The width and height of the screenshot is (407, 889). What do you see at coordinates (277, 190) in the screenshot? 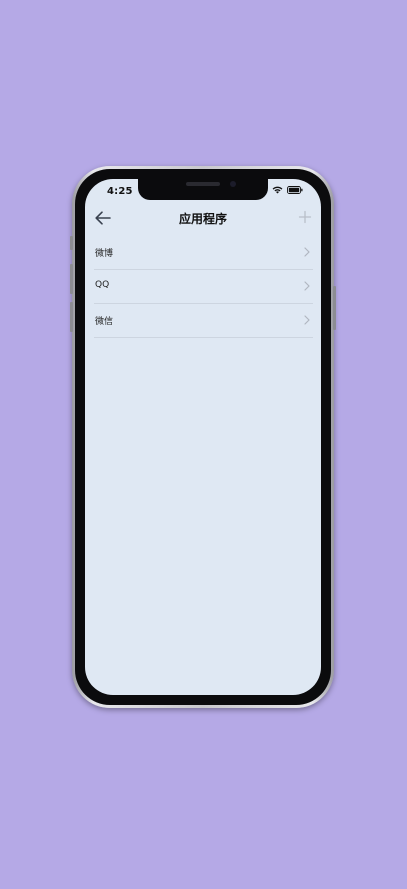
I see `wifi-icon` at bounding box center [277, 190].